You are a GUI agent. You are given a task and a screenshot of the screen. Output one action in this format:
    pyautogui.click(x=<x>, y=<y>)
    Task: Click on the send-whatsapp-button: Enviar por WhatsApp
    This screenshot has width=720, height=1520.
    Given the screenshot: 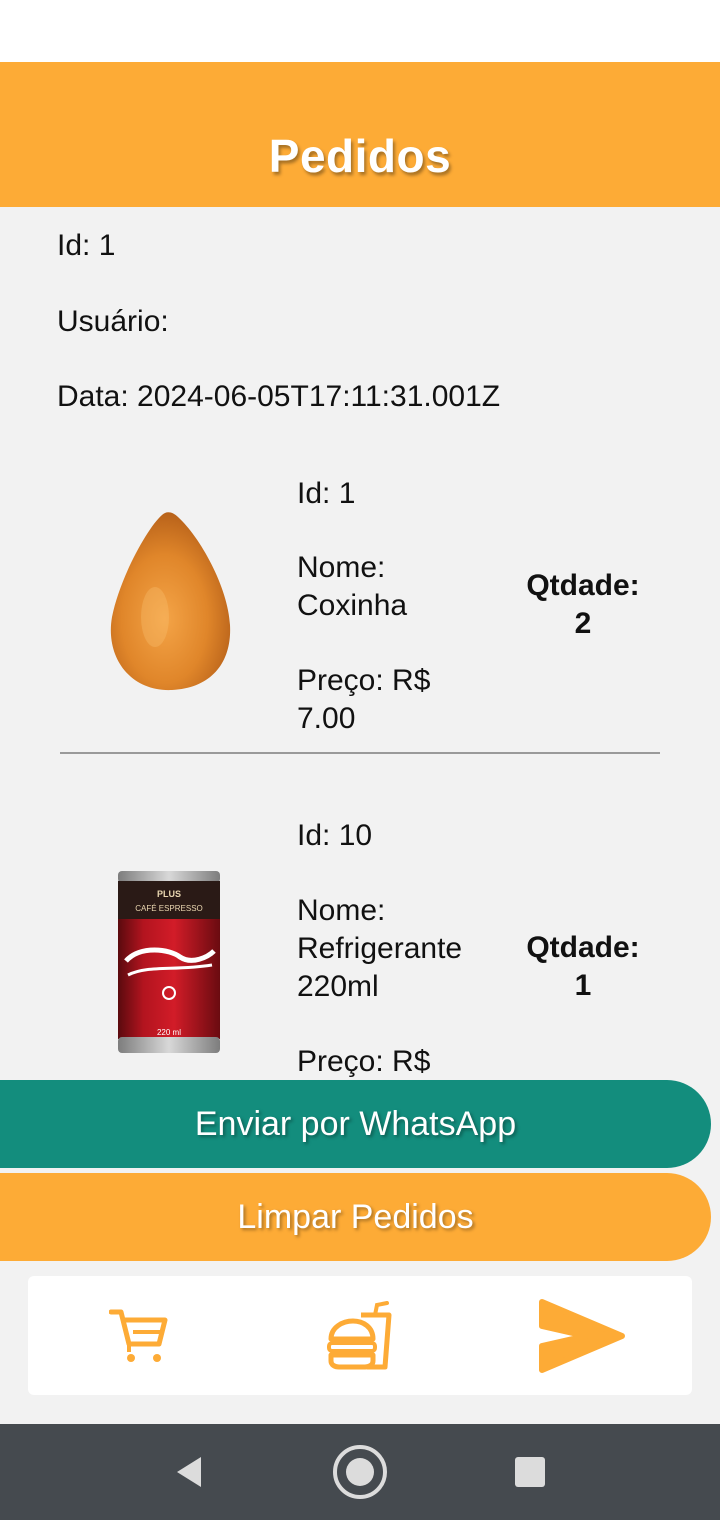 What is the action you would take?
    pyautogui.click(x=355, y=1124)
    